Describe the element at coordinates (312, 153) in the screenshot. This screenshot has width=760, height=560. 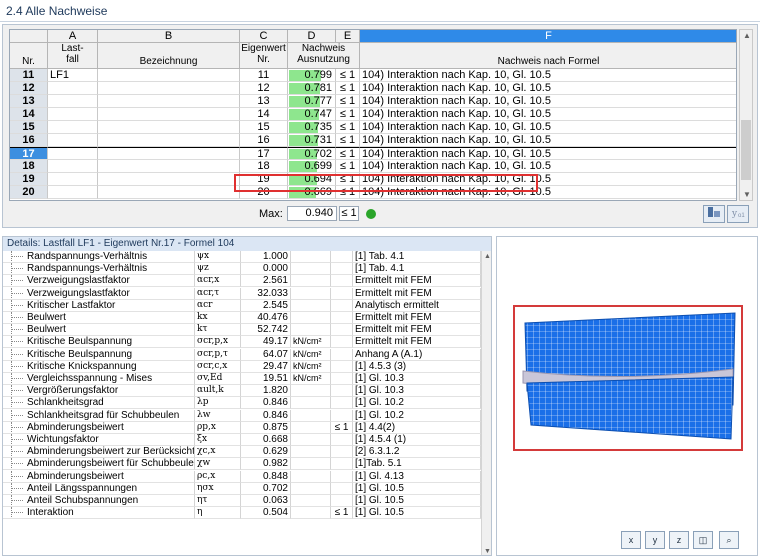
I see `cell-ausnutzung: 0.702` at that location.